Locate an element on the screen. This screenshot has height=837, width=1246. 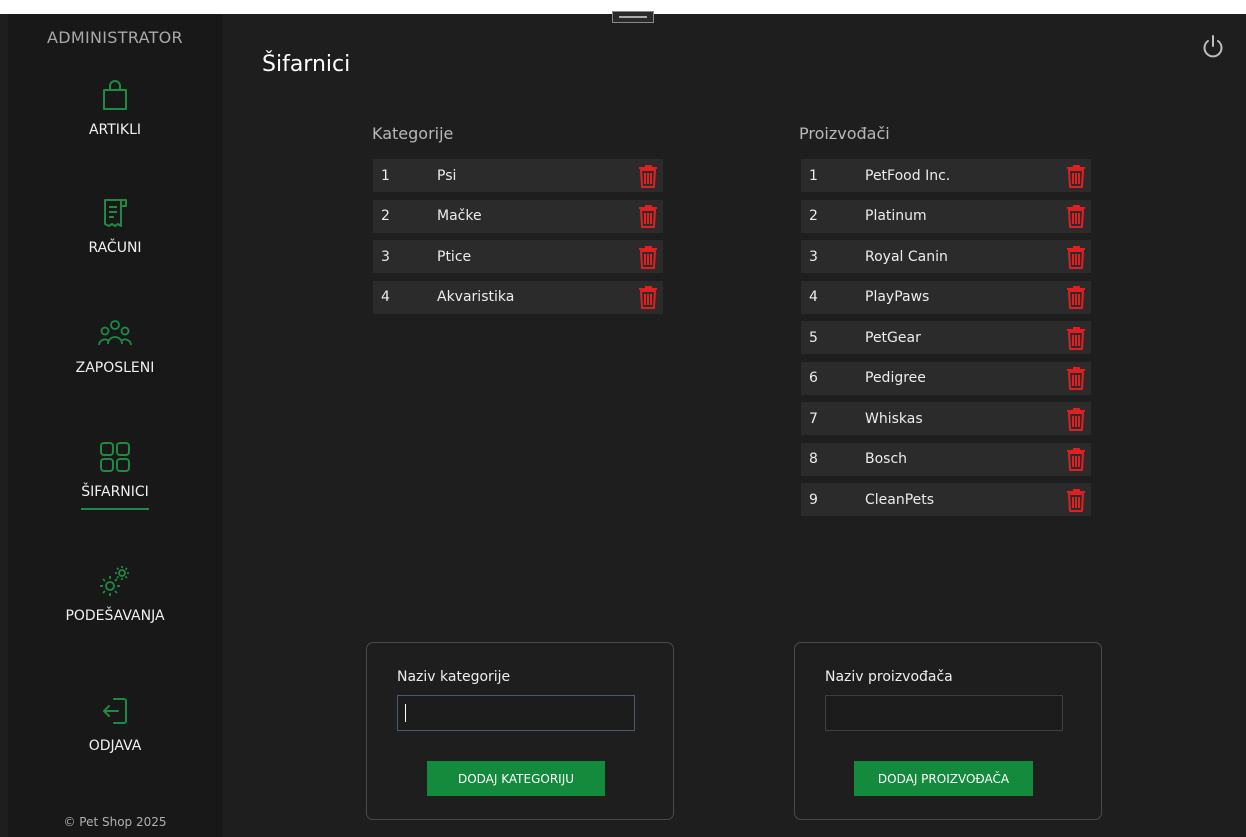
list-row: 2 Mačke is located at coordinates (518, 216).